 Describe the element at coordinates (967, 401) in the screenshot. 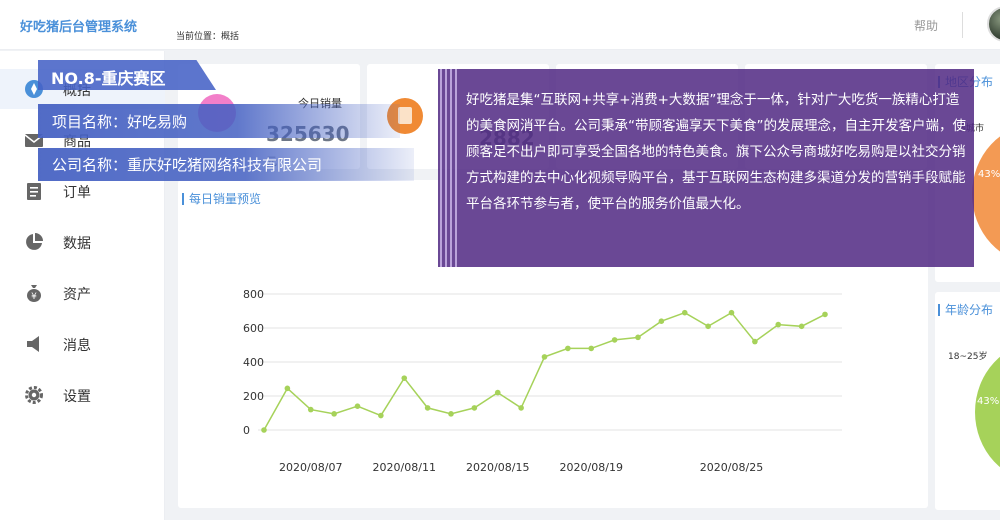

I see `age-distribution-card: 年龄分布 18~25岁 43%` at that location.